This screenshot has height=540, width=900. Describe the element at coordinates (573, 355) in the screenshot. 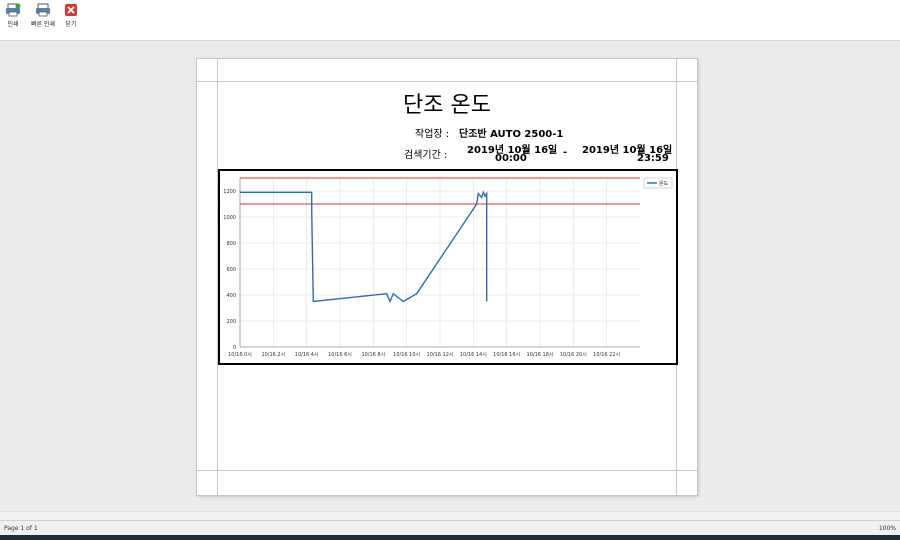

I see `x-tick-label: 10/16 20시` at that location.